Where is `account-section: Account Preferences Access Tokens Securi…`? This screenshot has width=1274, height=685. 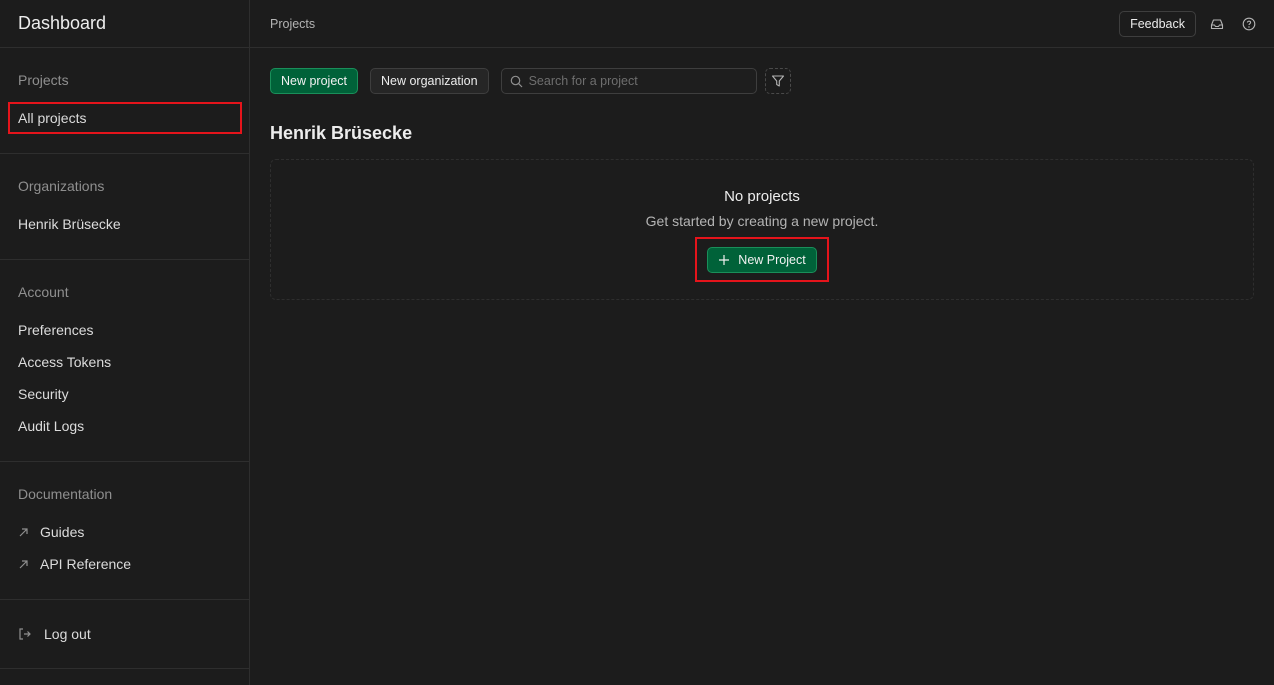
account-section: Account Preferences Access Tokens Securi… is located at coordinates (124, 361).